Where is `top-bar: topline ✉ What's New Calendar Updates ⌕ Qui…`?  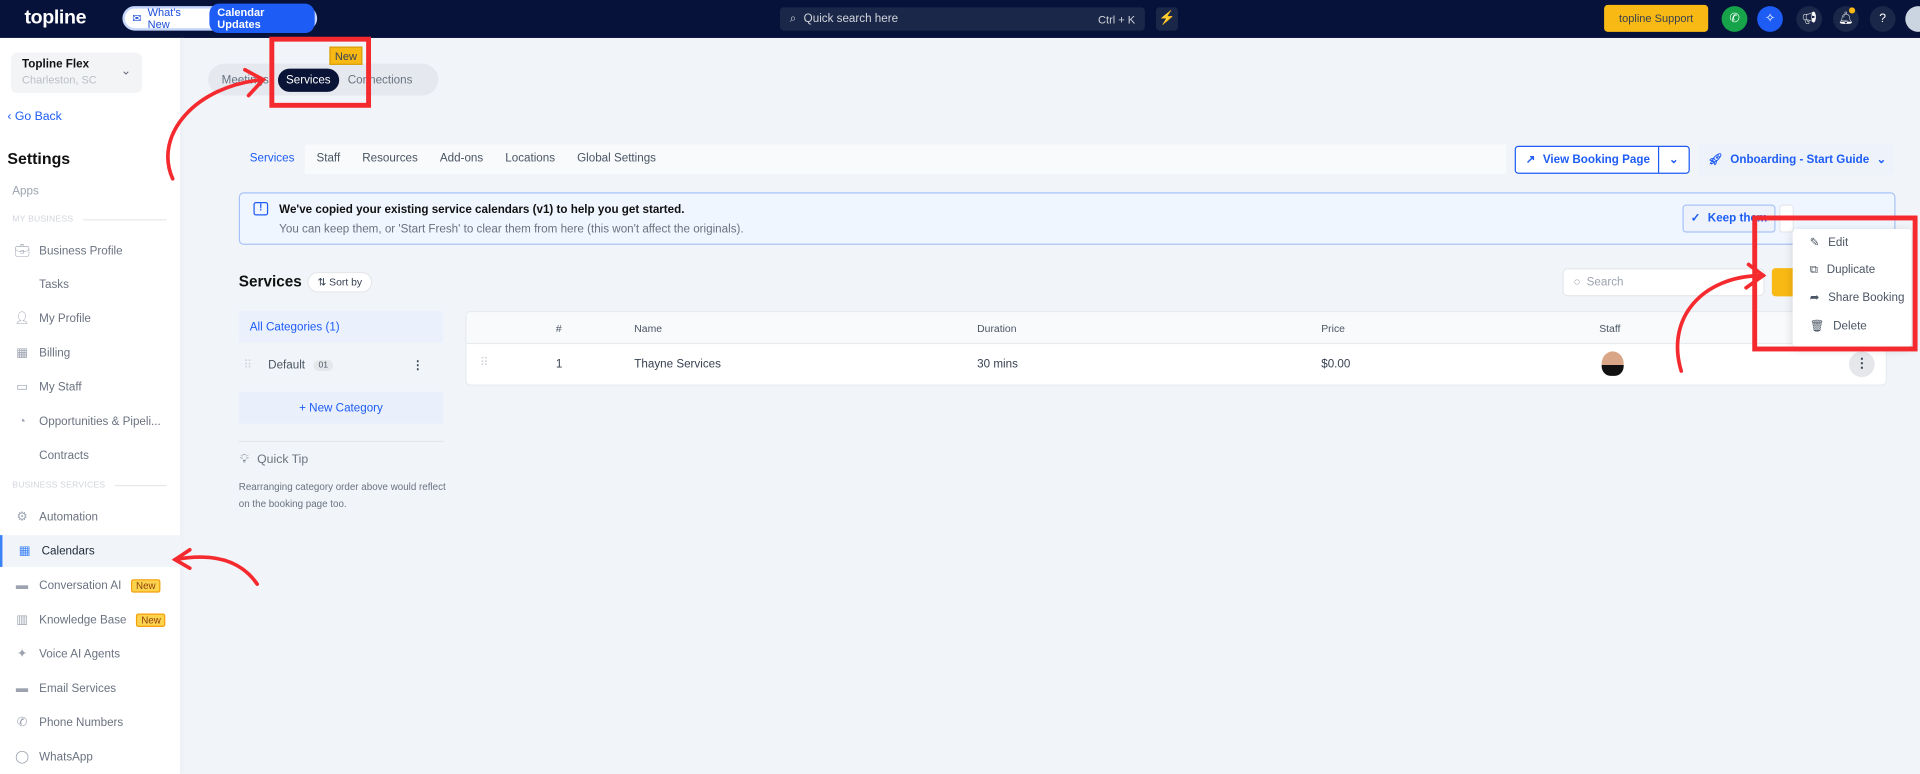
top-bar: topline ✉ What's New Calendar Updates ⌕ Qui… is located at coordinates (960, 19).